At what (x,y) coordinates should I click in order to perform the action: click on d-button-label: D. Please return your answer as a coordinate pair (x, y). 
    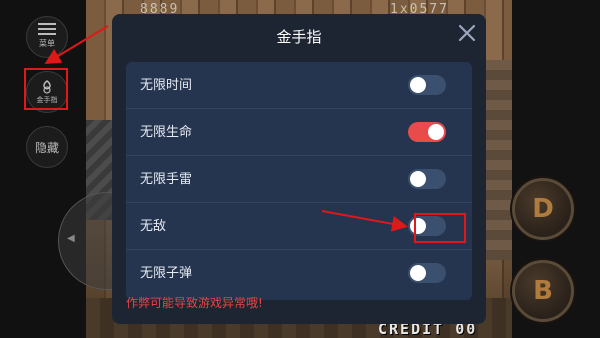
    Looking at the image, I should click on (543, 209).